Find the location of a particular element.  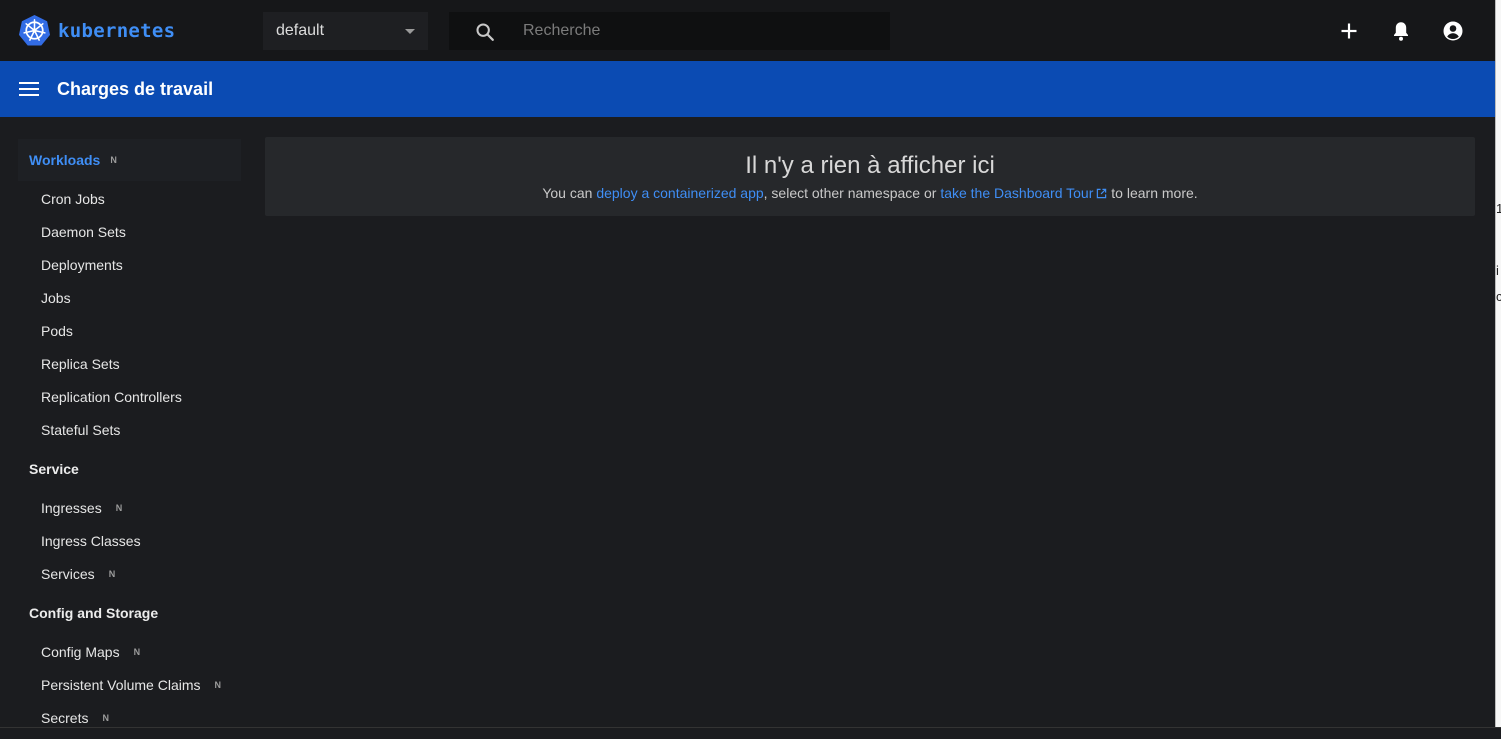

kubernetes-logo-icon is located at coordinates (34, 30).